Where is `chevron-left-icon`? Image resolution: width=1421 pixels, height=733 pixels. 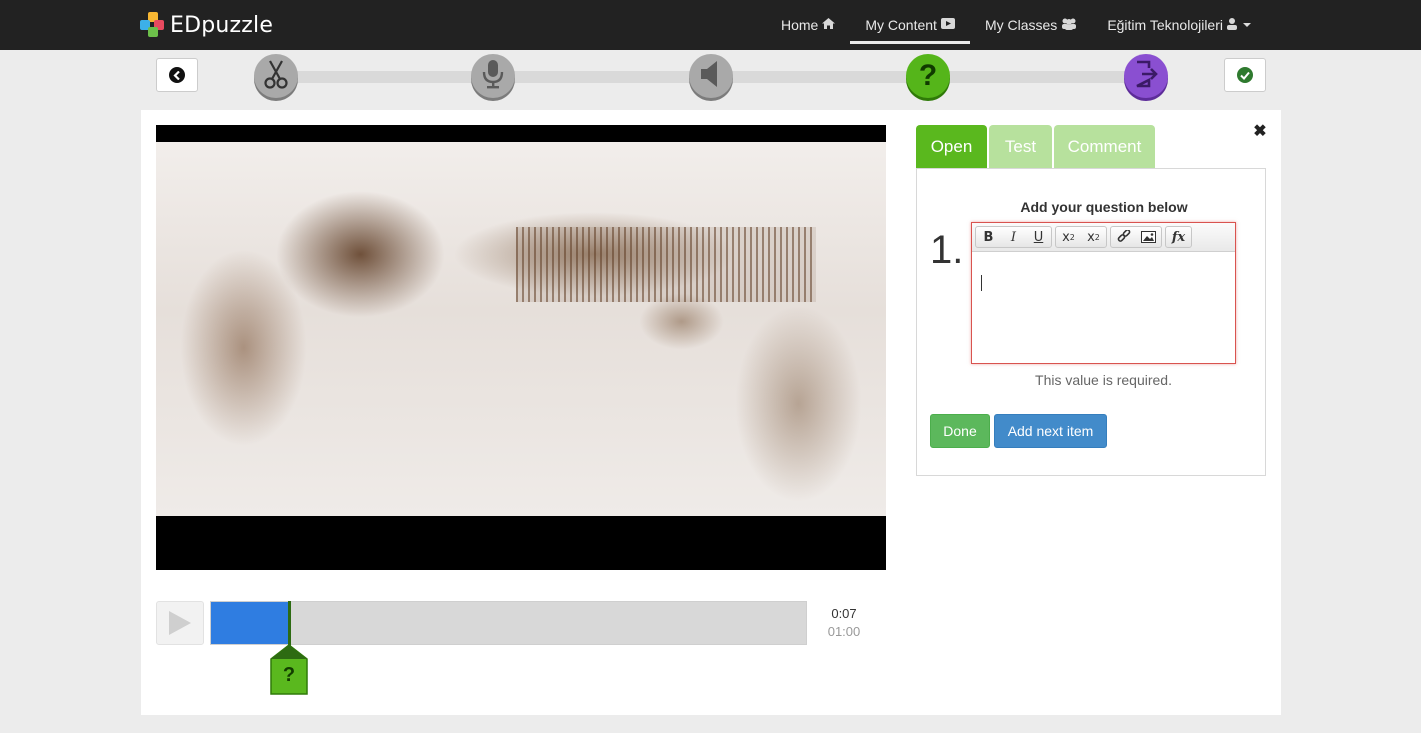
chevron-left-icon is located at coordinates (177, 75).